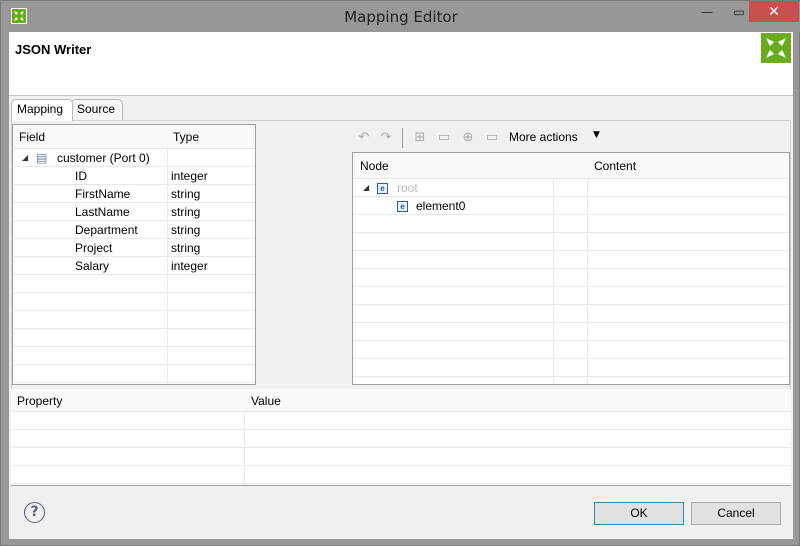  What do you see at coordinates (401, 64) in the screenshot?
I see `dialog-header: JSON Writer` at bounding box center [401, 64].